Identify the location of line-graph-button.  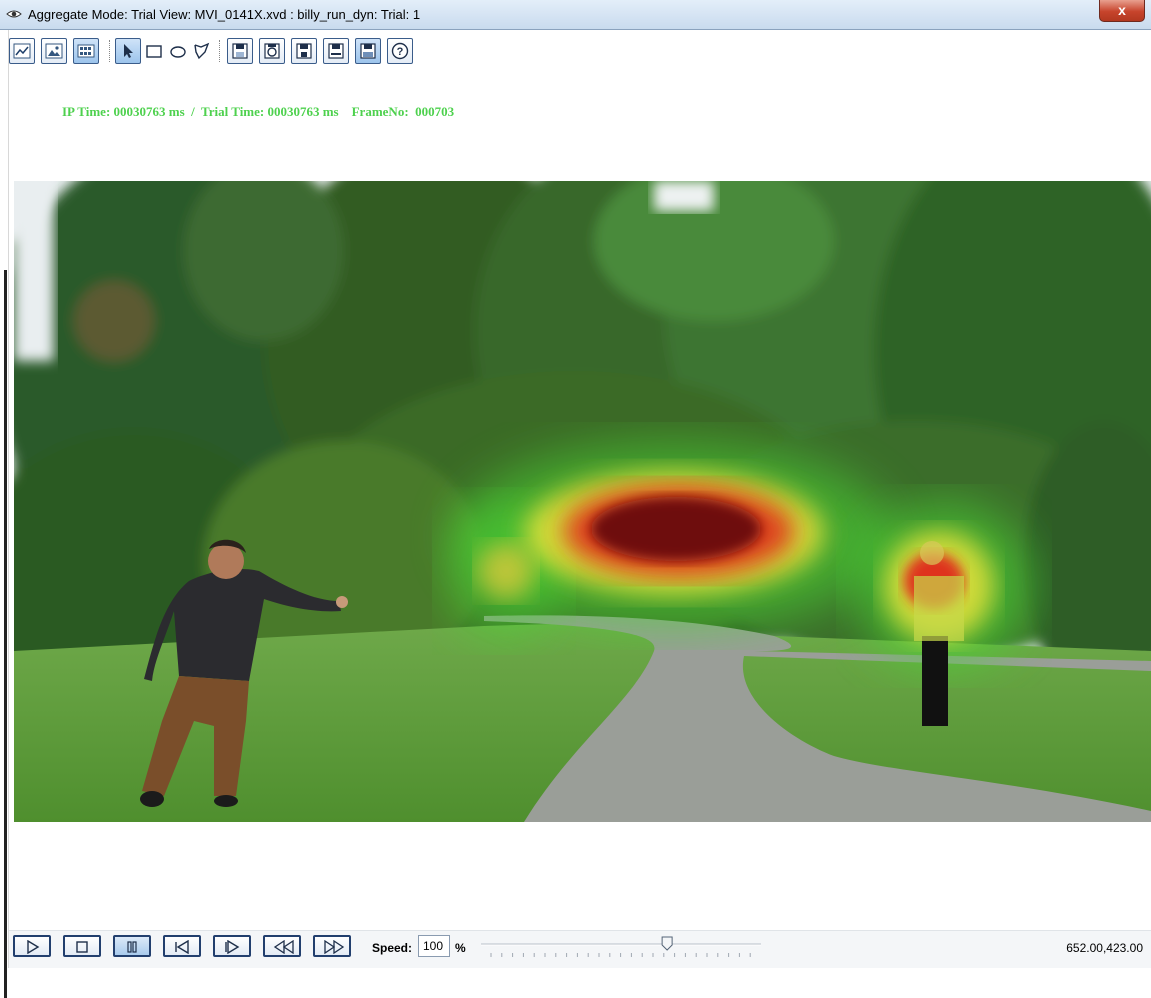
(22, 51).